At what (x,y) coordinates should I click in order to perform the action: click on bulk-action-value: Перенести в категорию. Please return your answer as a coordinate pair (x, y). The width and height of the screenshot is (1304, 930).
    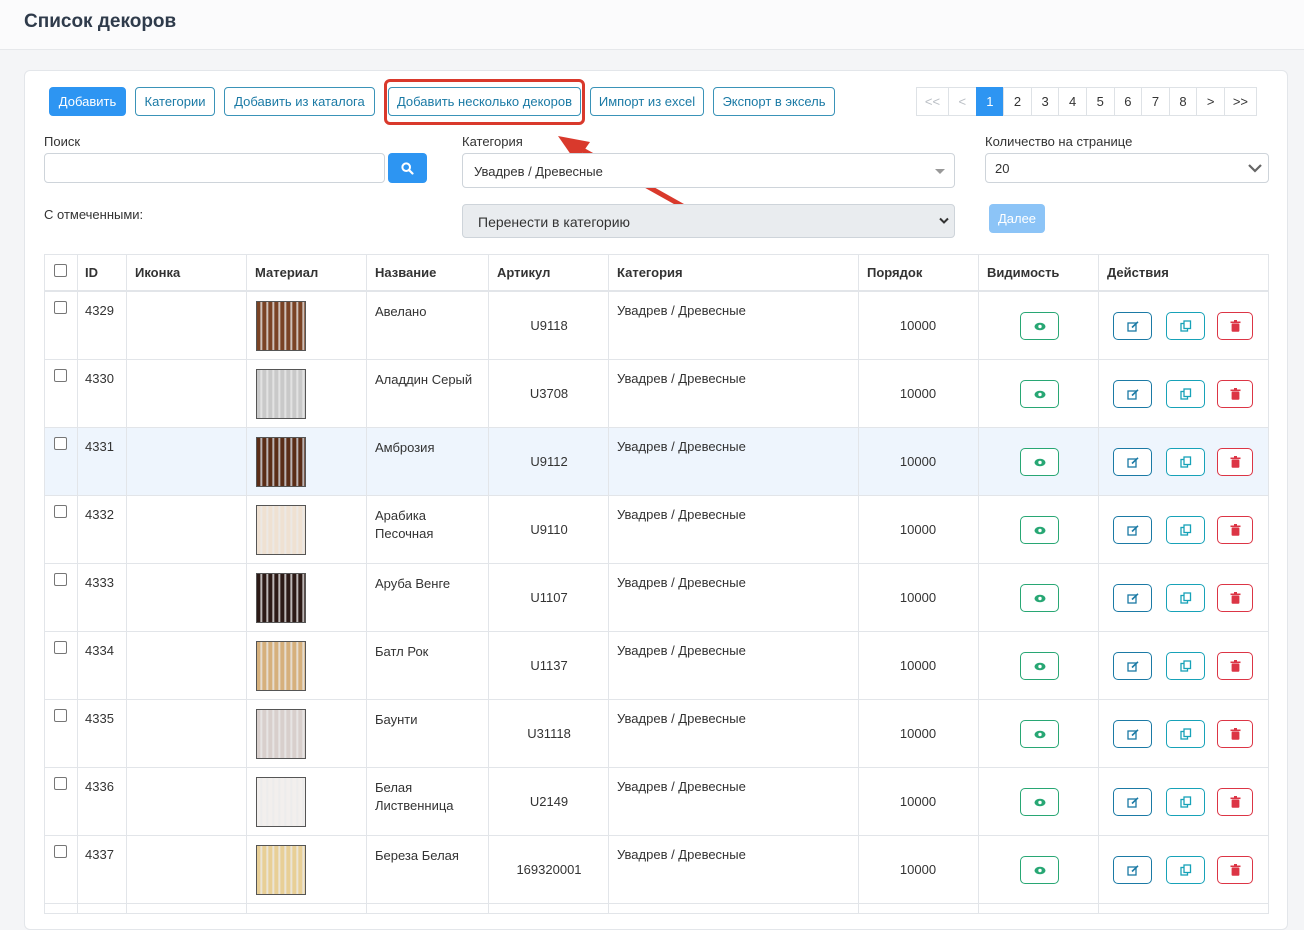
    Looking at the image, I should click on (554, 222).